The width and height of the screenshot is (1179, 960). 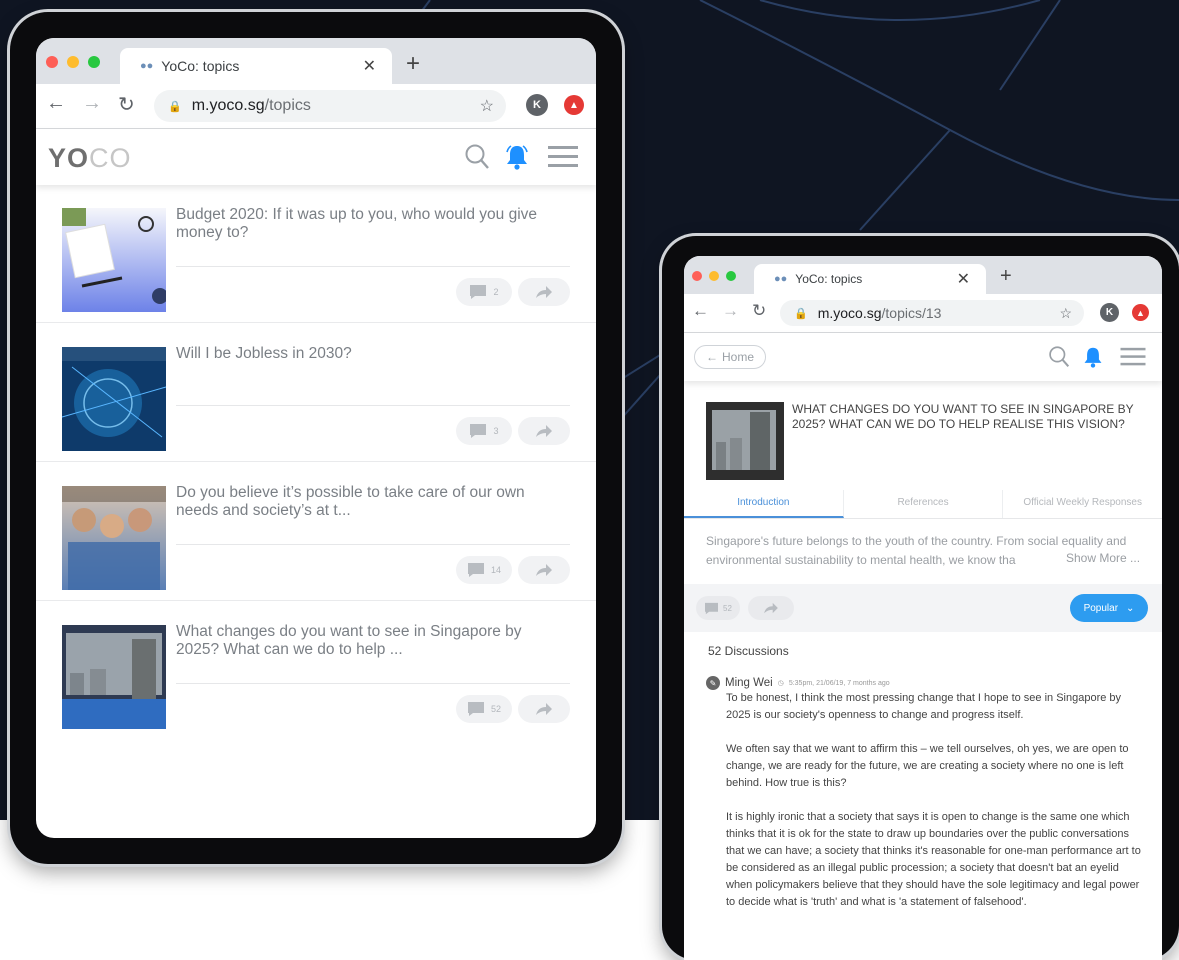 What do you see at coordinates (730, 357) in the screenshot?
I see `home-button: ← Home` at bounding box center [730, 357].